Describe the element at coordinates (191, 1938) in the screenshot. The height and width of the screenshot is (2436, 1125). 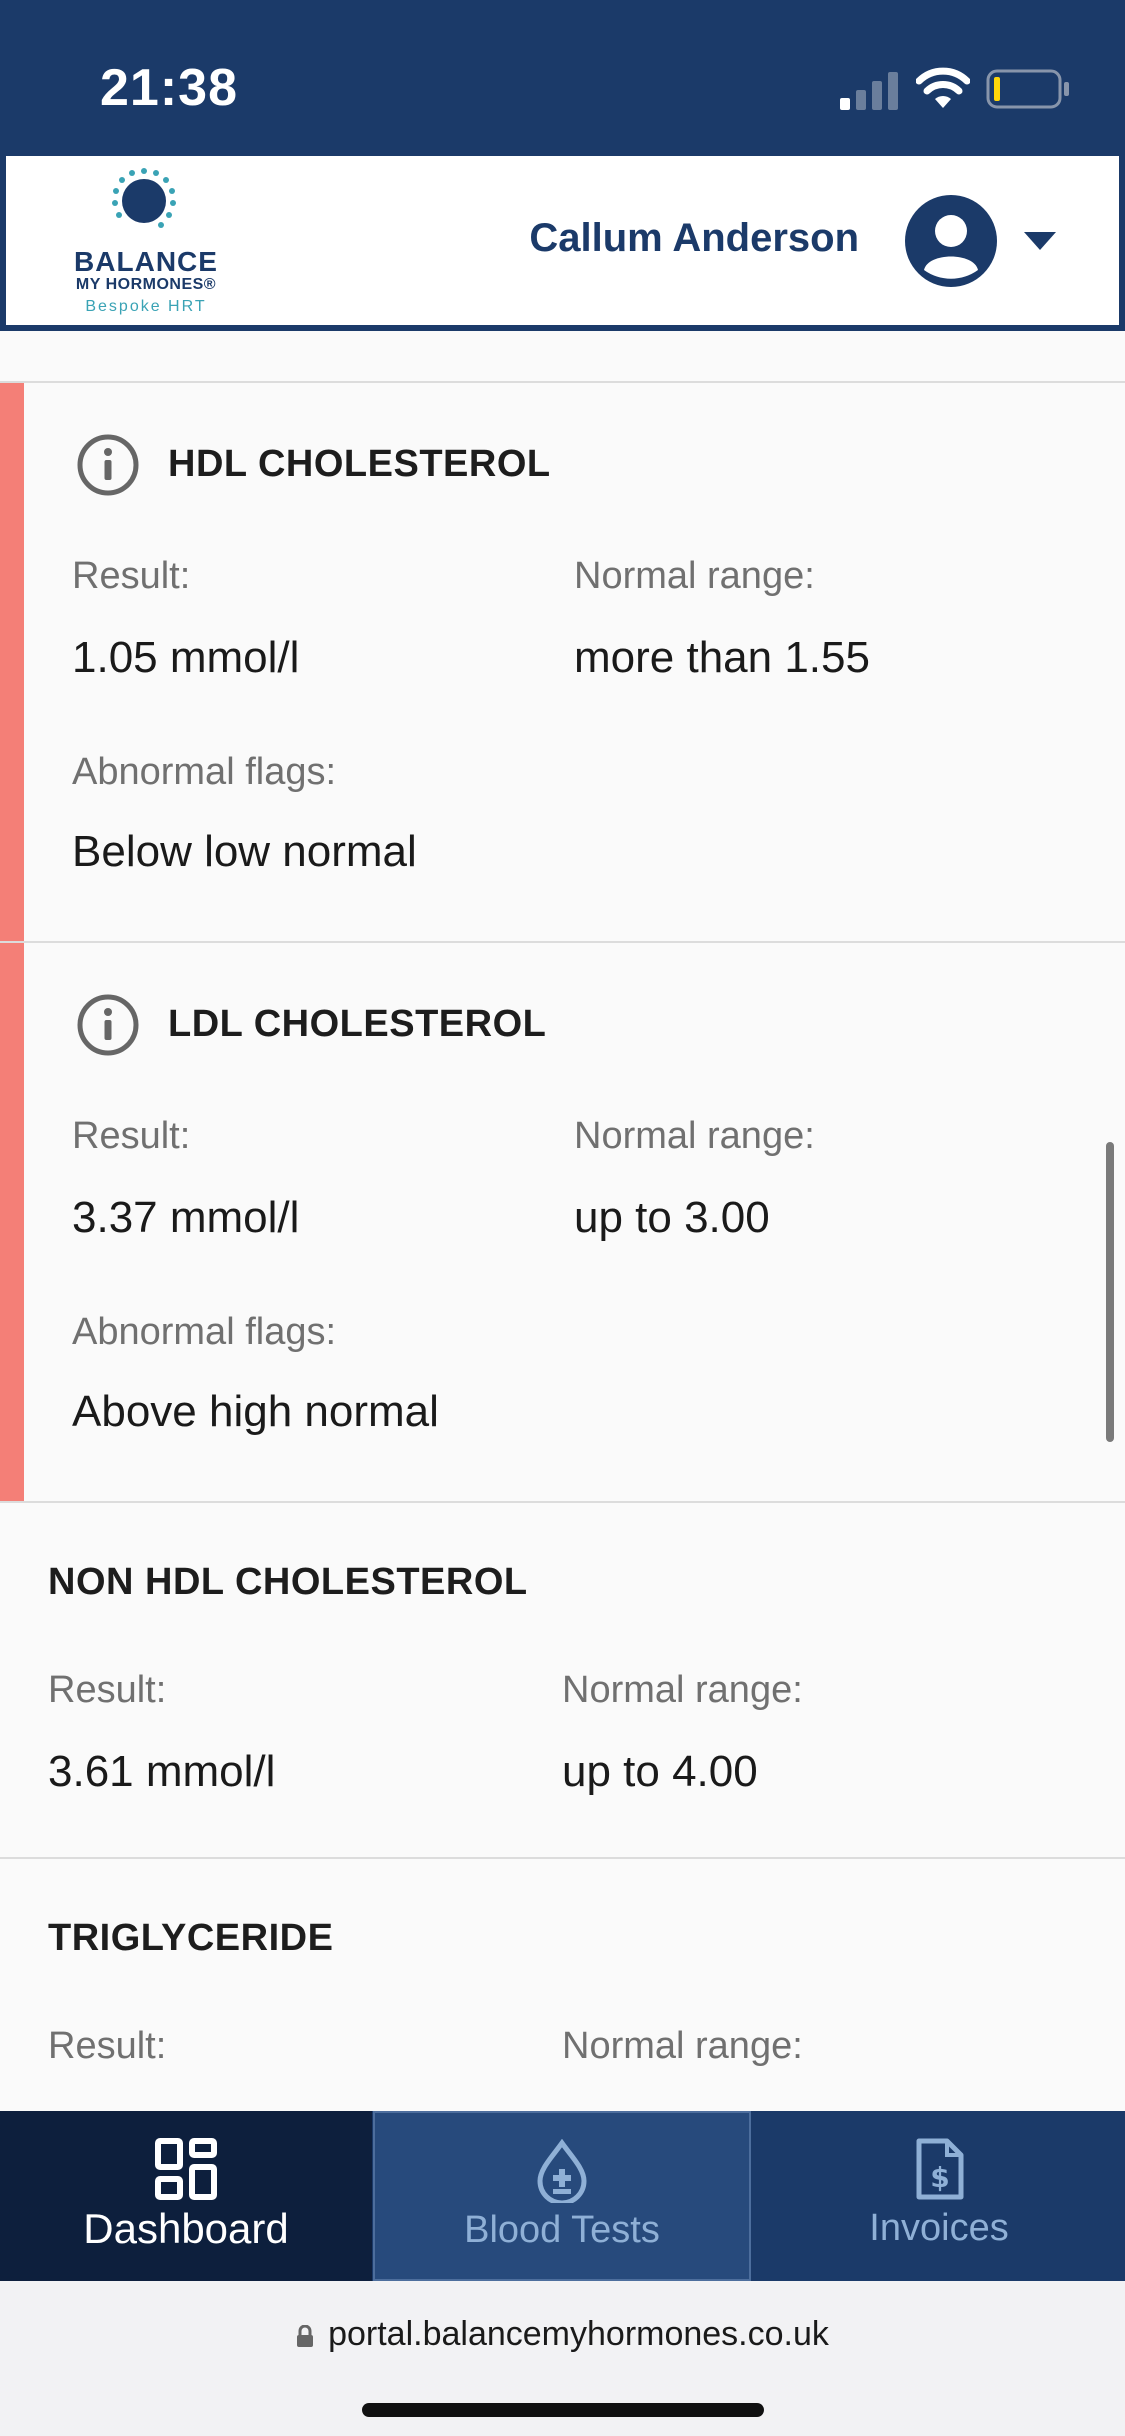
I see `result-title: TRIGLYCERIDE` at that location.